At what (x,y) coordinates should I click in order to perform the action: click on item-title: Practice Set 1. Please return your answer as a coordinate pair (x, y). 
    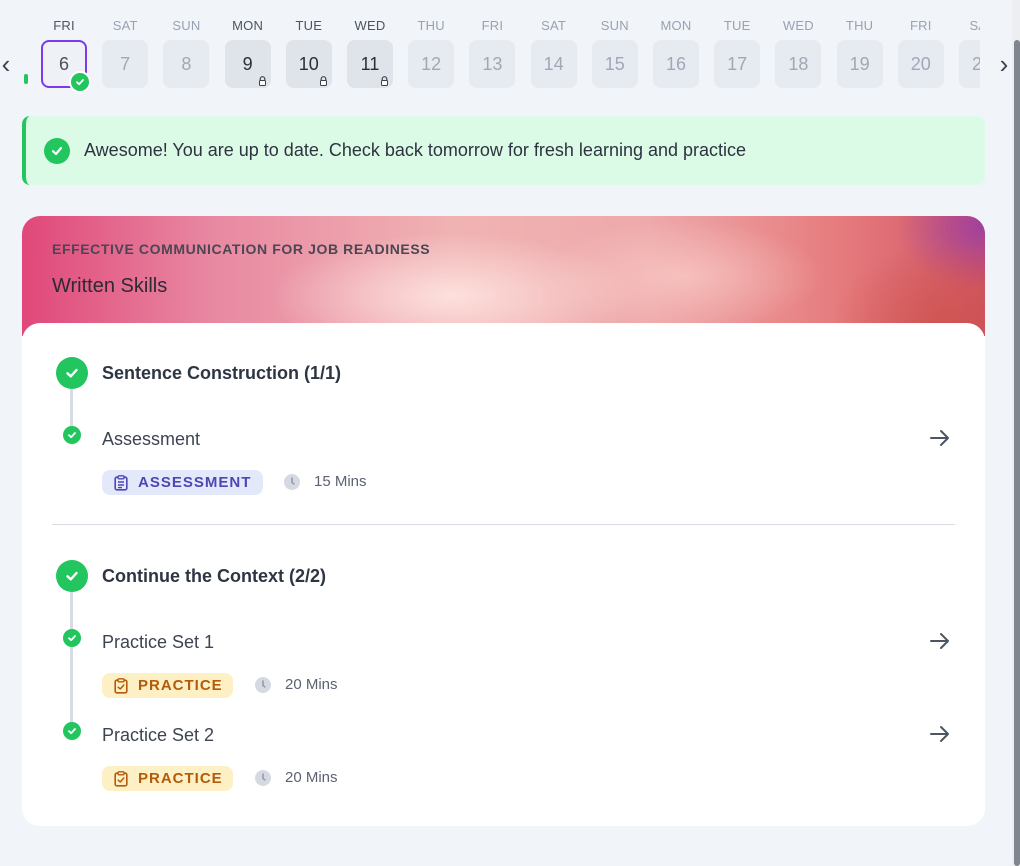
    Looking at the image, I should click on (158, 642).